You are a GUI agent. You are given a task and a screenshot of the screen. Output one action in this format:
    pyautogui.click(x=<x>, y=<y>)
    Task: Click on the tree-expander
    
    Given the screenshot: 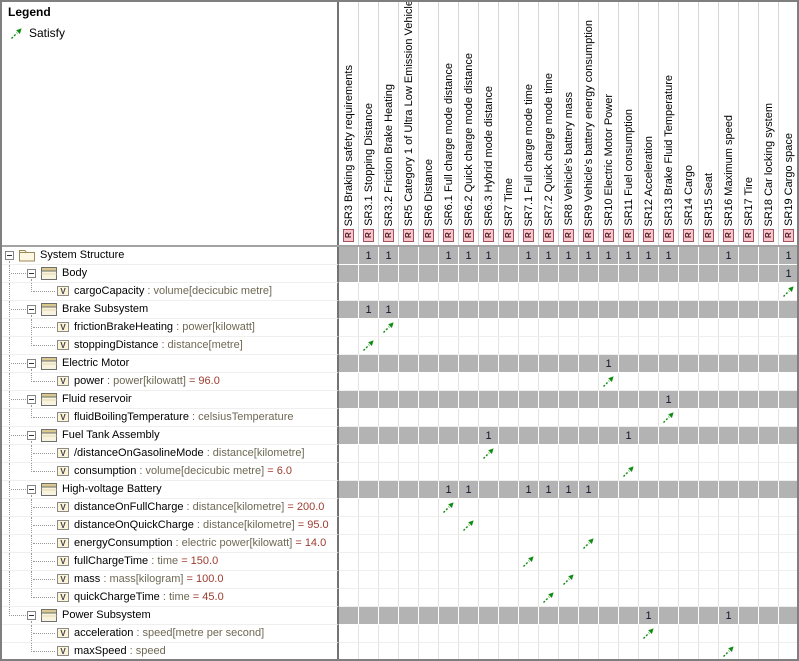 What is the action you would take?
    pyautogui.click(x=31, y=273)
    